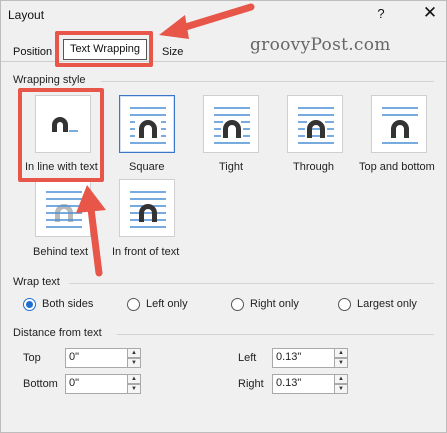  Describe the element at coordinates (397, 167) in the screenshot. I see `wrap-option-top-bottom-label: Top and bottom` at that location.